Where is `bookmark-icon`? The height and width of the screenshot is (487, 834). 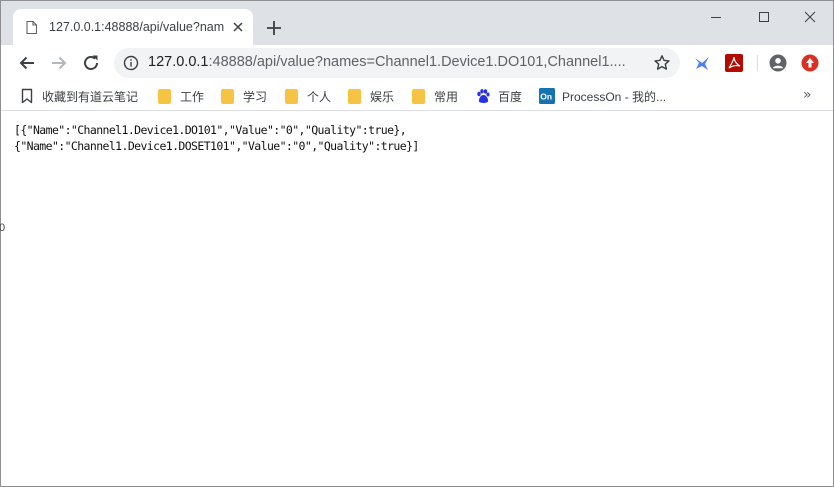
bookmark-icon is located at coordinates (27, 96).